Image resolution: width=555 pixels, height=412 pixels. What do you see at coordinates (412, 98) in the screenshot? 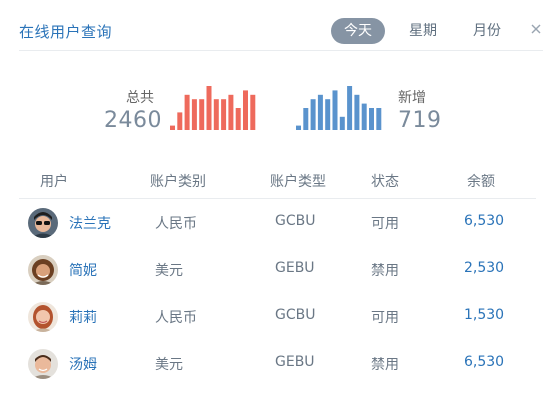
I see `new-label: 新增` at bounding box center [412, 98].